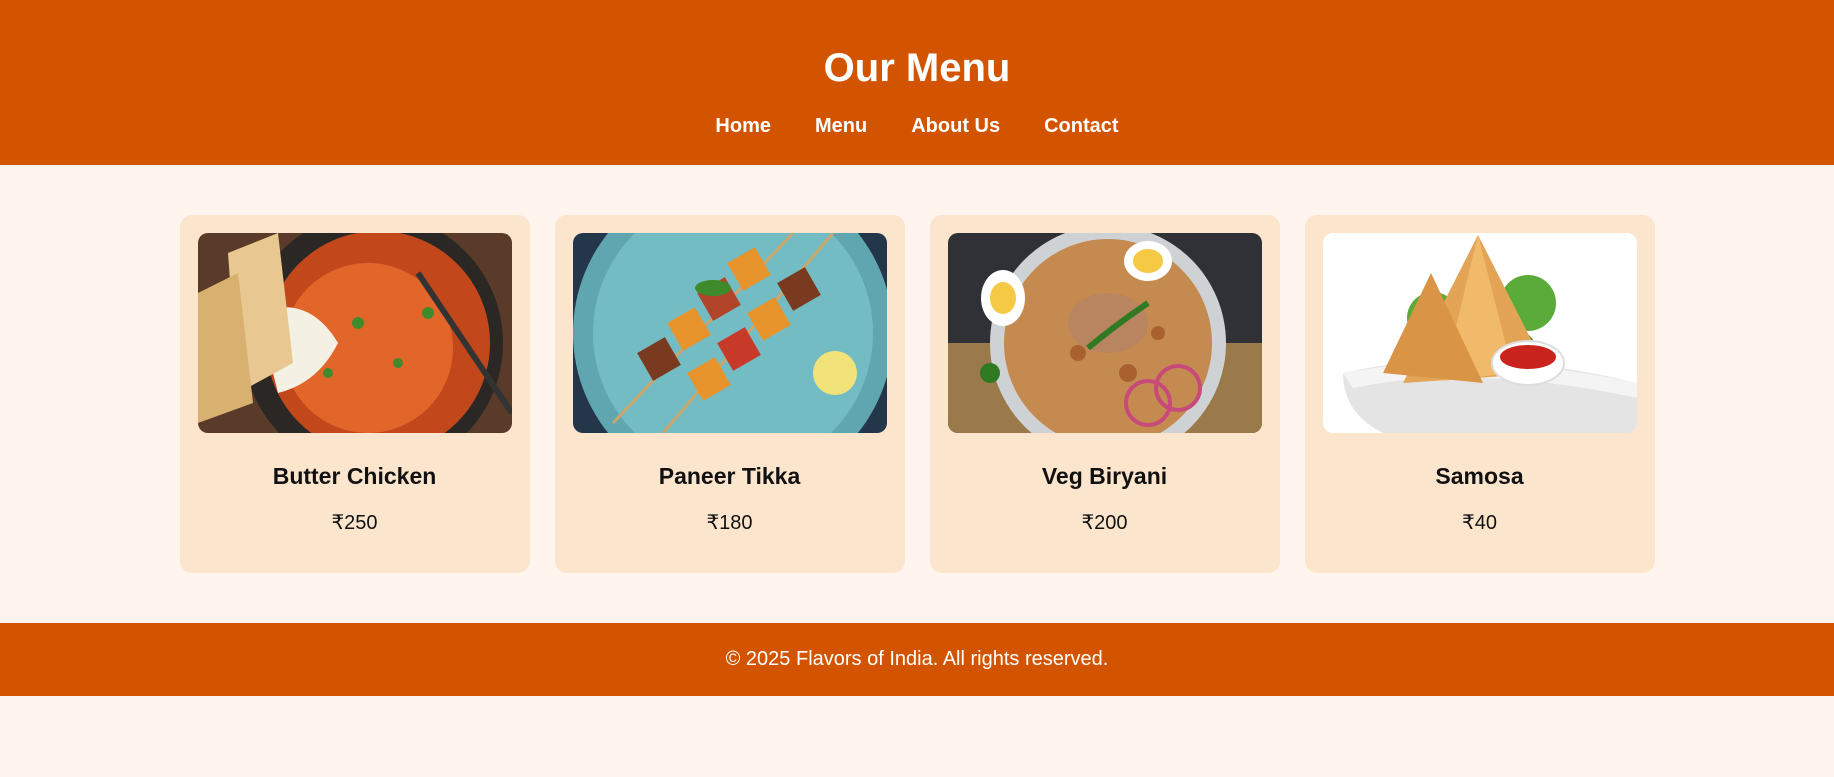 The image size is (1834, 777). What do you see at coordinates (1479, 523) in the screenshot?
I see `dish-price: ₹40` at bounding box center [1479, 523].